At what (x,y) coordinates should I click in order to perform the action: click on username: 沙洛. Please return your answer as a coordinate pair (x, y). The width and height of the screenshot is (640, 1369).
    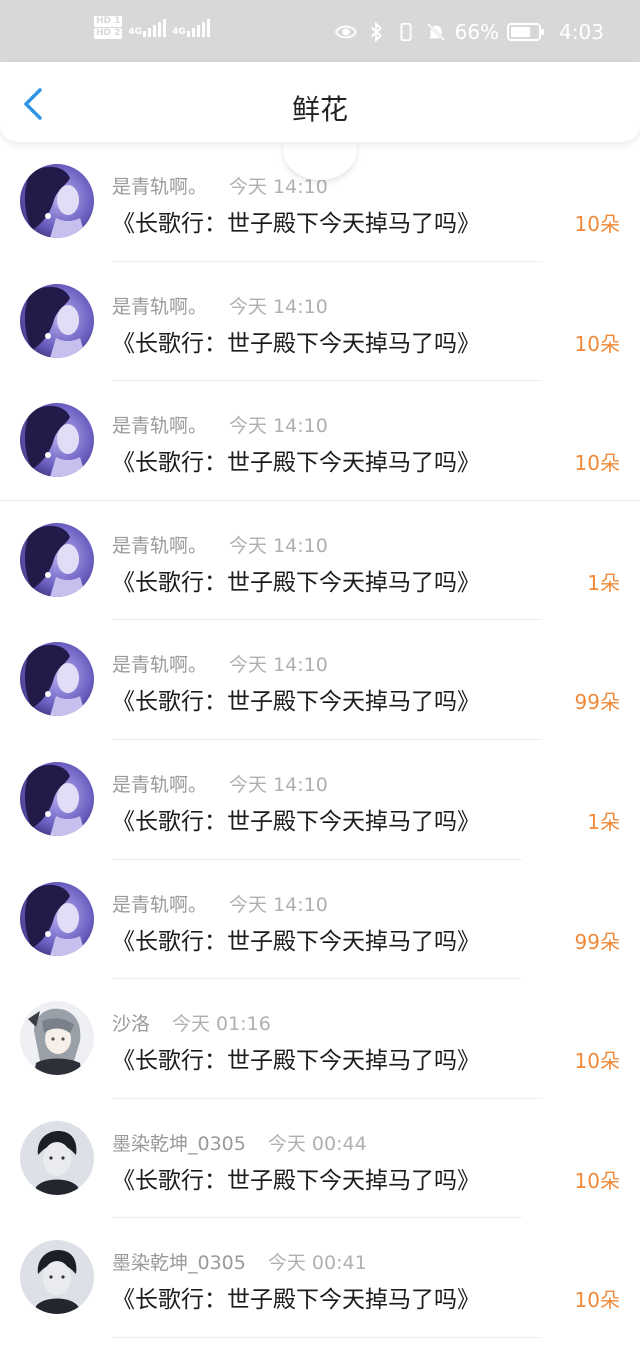
    Looking at the image, I should click on (131, 1024).